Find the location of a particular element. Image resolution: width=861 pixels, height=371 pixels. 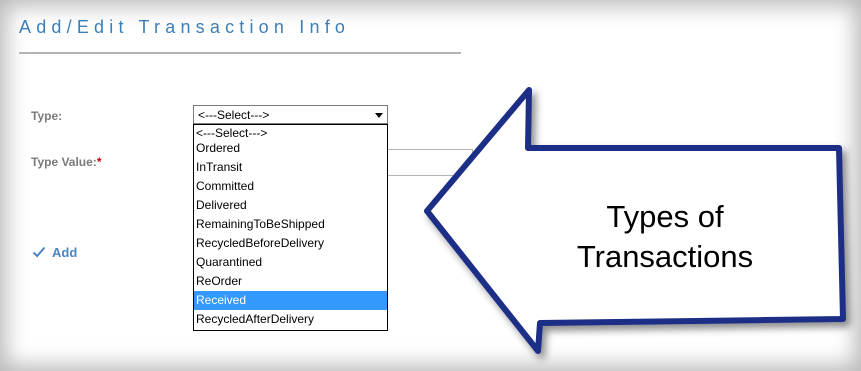

callout-line-2: Transactions is located at coordinates (665, 256).